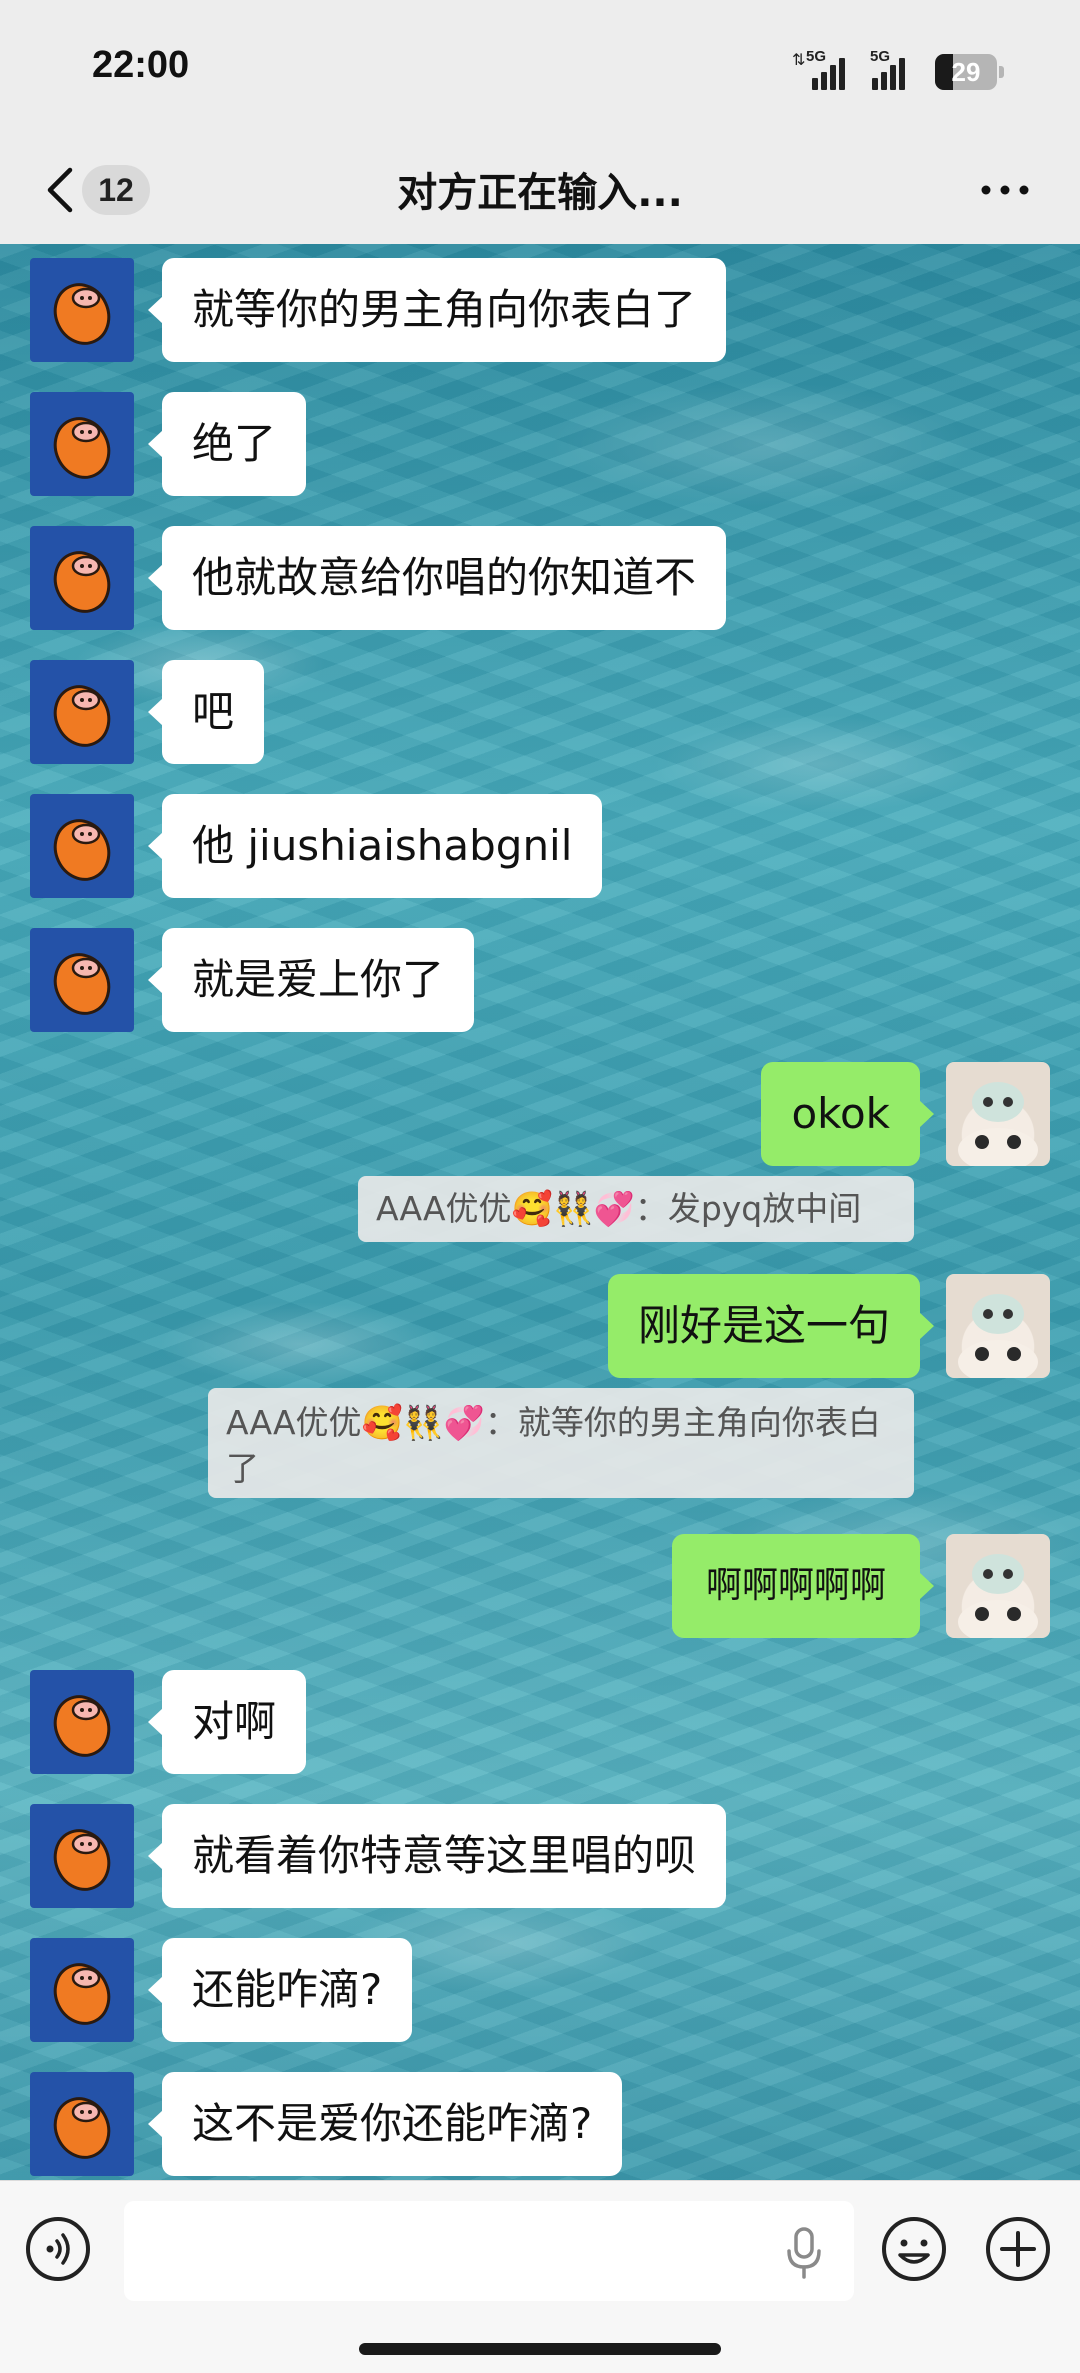 The image size is (1080, 2373). I want to click on quoted-message: AAA优优🥰👯💞：发pyq放中间, so click(636, 1209).